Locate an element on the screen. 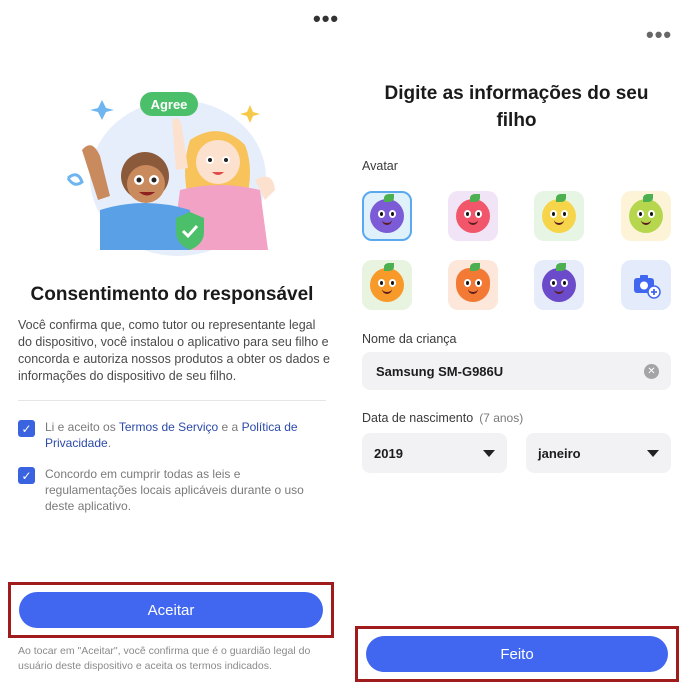 The width and height of the screenshot is (689, 700). child-name-label: Nome da criança is located at coordinates (409, 339).